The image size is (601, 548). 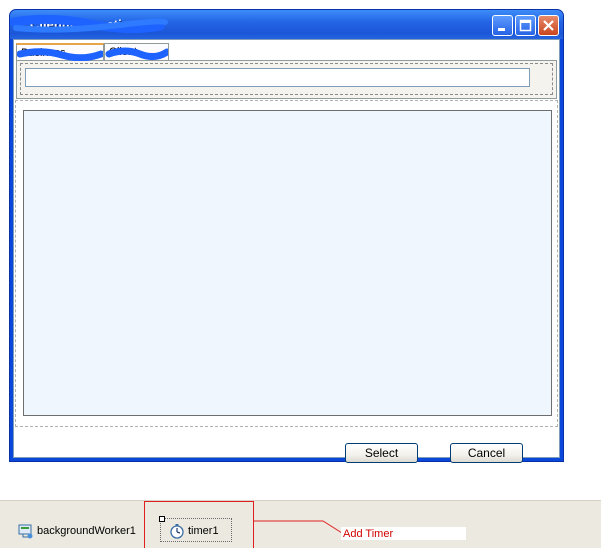 I want to click on tray-item-label: backgroundWorker1, so click(x=86, y=531).